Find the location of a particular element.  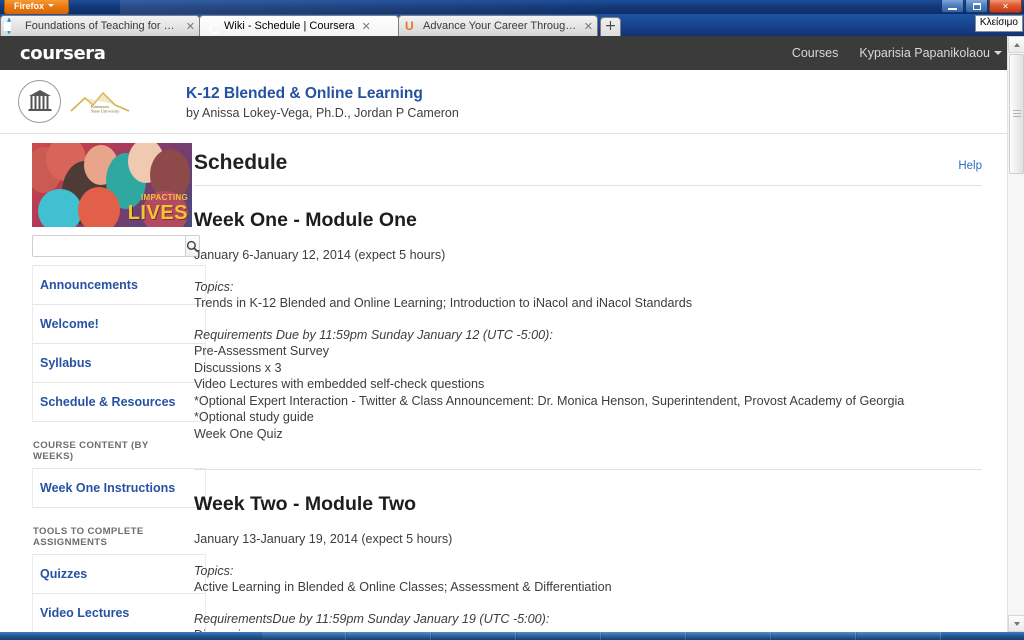

requirement-item: Discussions x 3 is located at coordinates (238, 367).